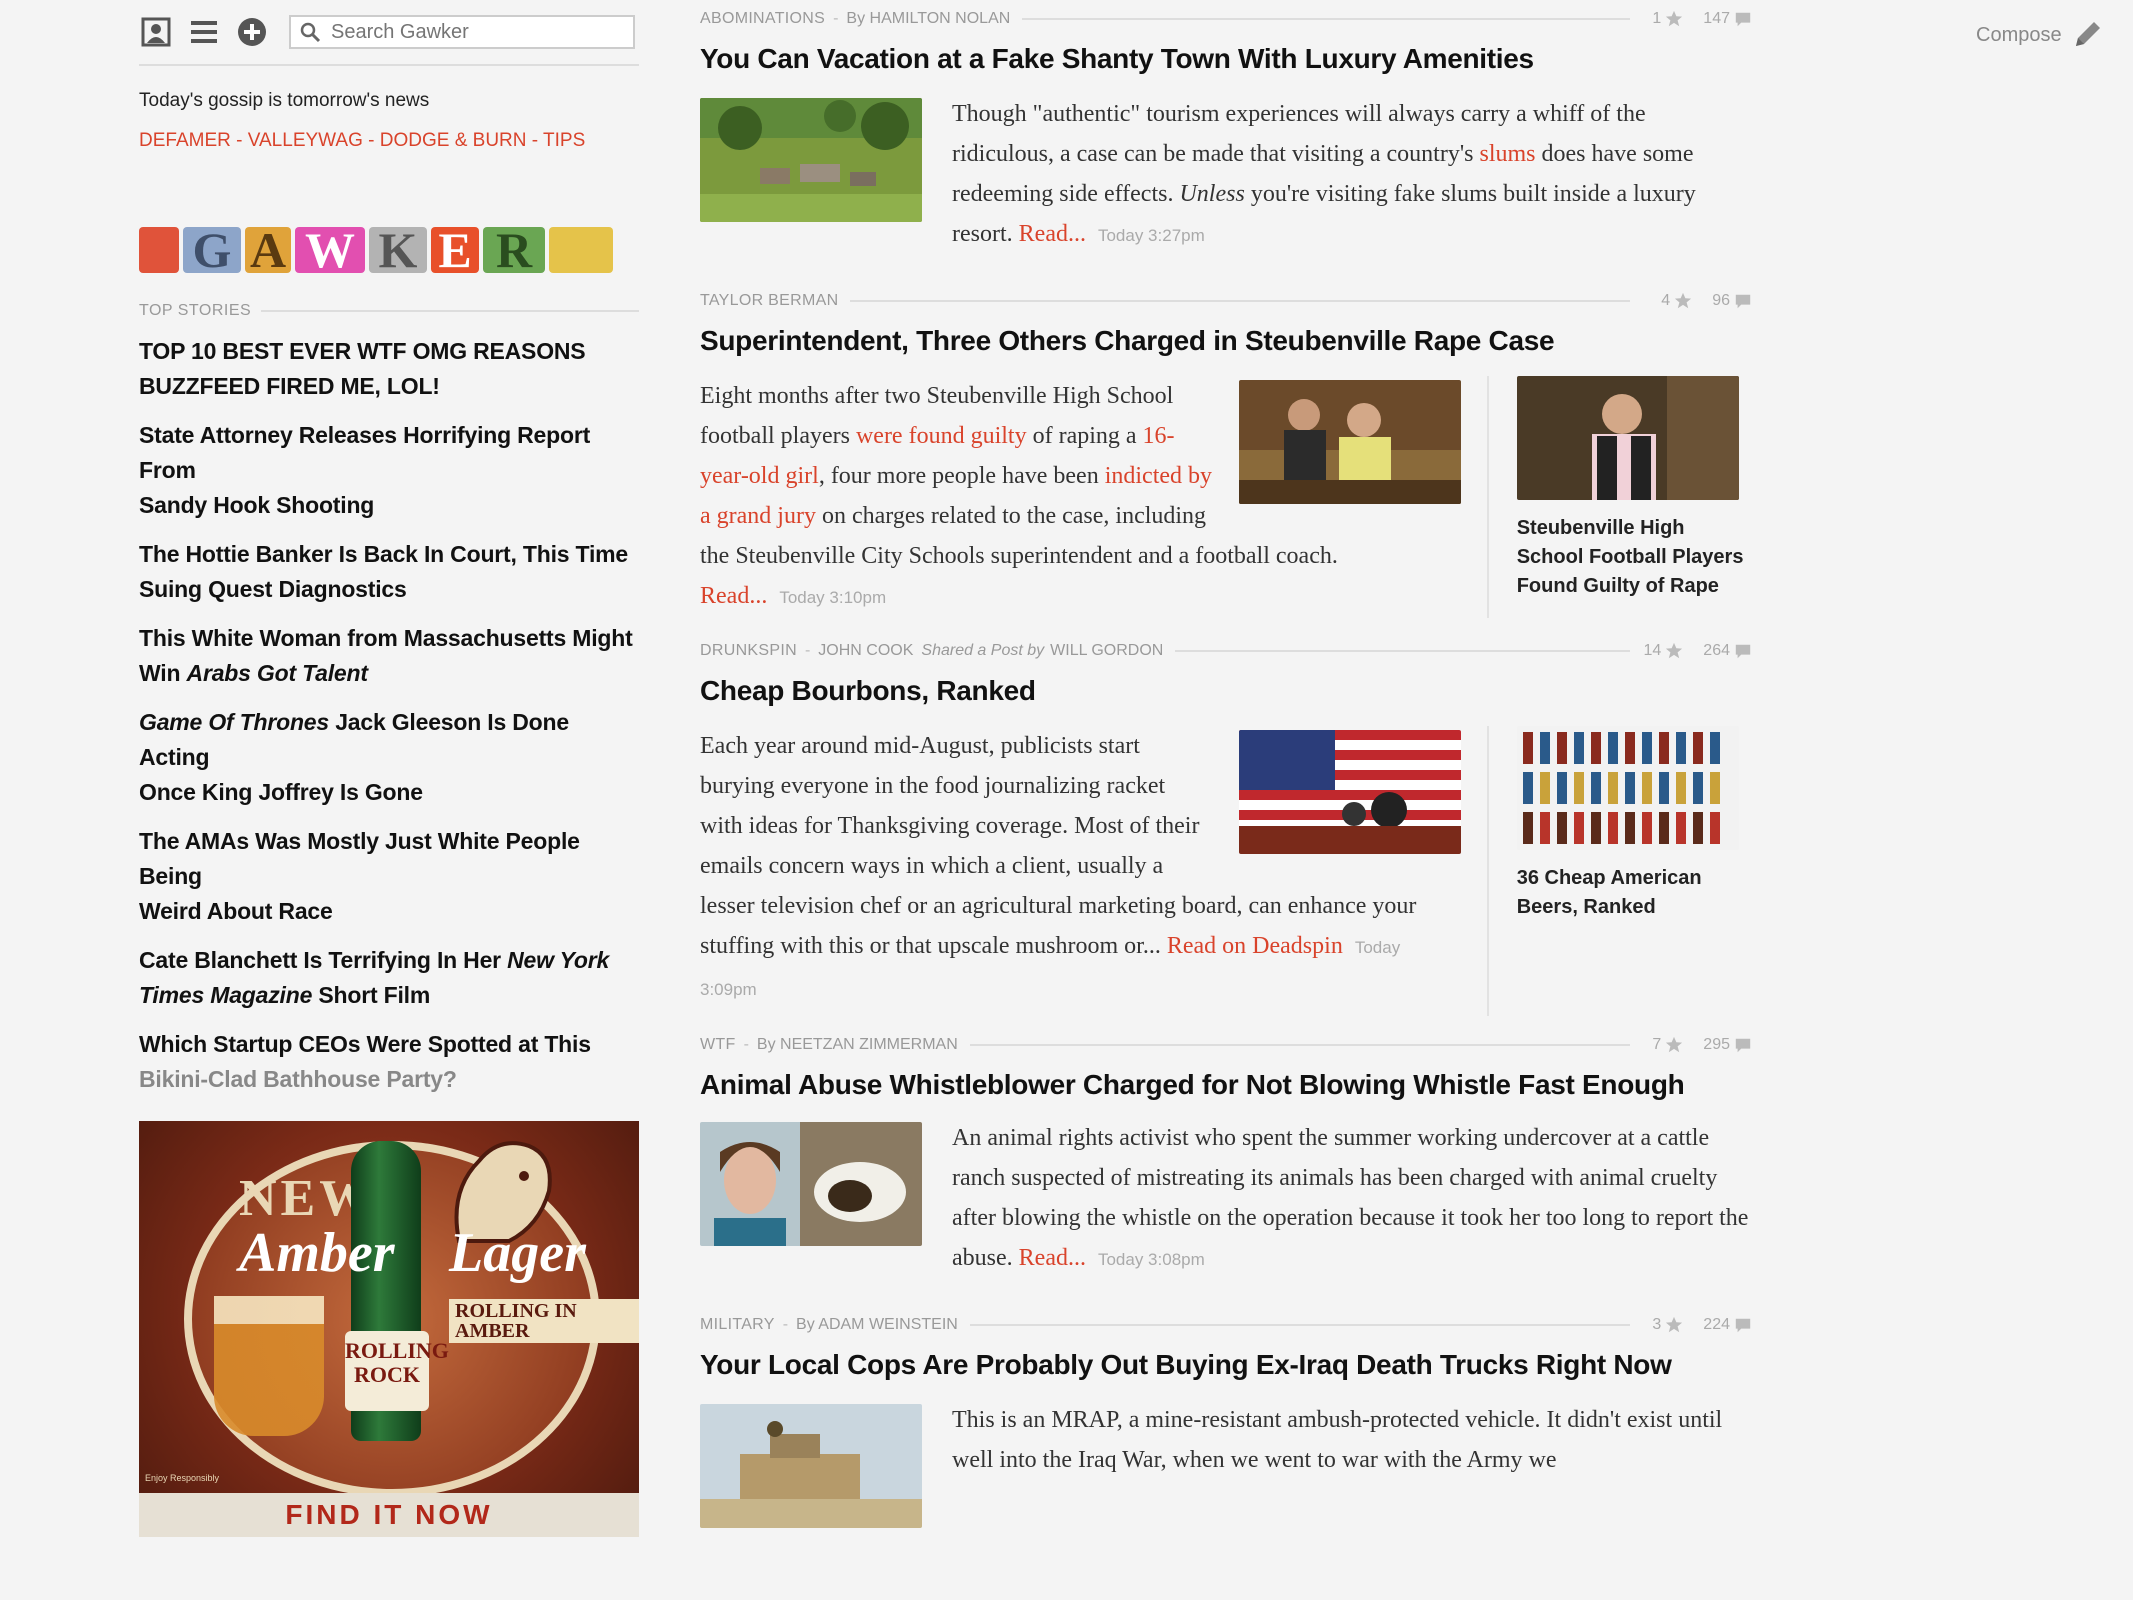  I want to click on compose-label: Compose, so click(2019, 34).